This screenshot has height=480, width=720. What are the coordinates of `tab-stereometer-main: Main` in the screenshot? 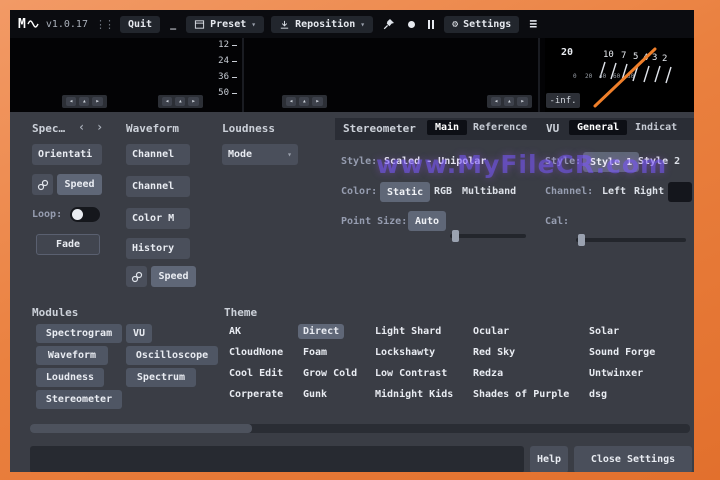 It's located at (447, 127).